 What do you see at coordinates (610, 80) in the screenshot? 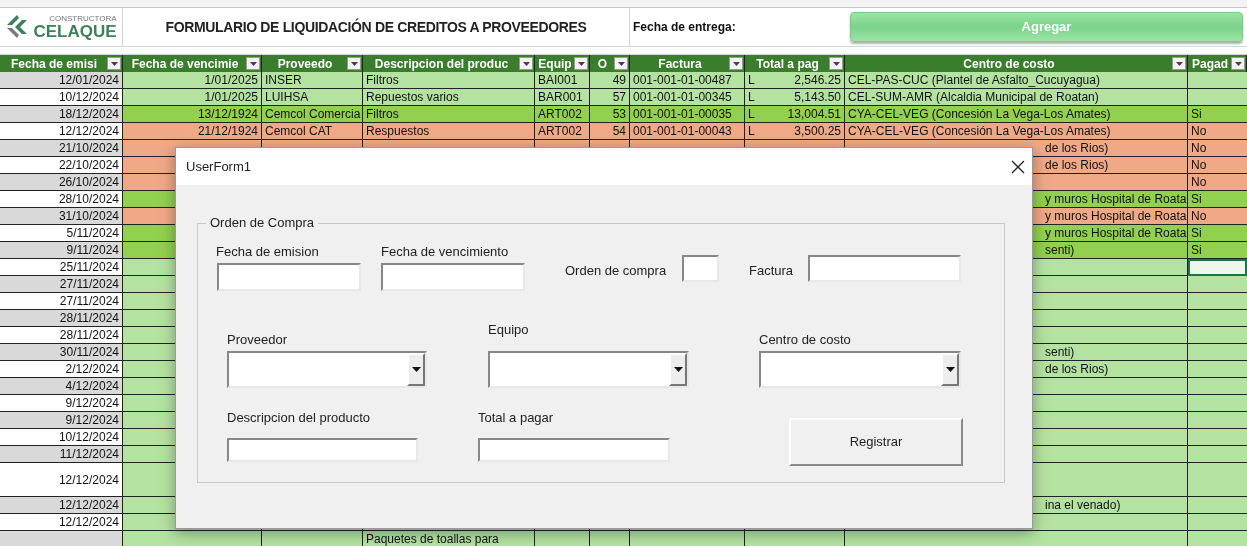
I see `table-cell: 49` at bounding box center [610, 80].